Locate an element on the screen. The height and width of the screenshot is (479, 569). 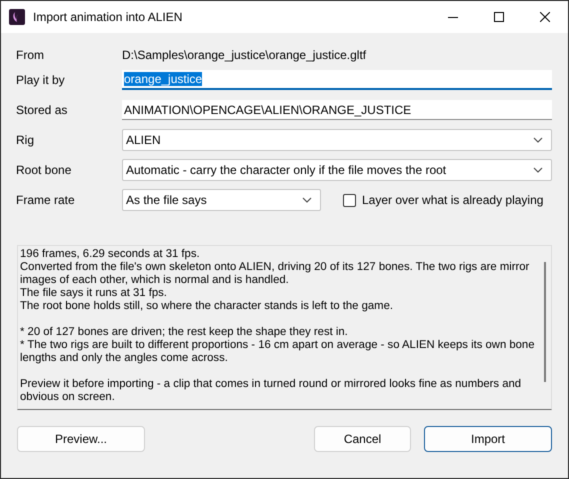
field-label: Root bone is located at coordinates (44, 170).